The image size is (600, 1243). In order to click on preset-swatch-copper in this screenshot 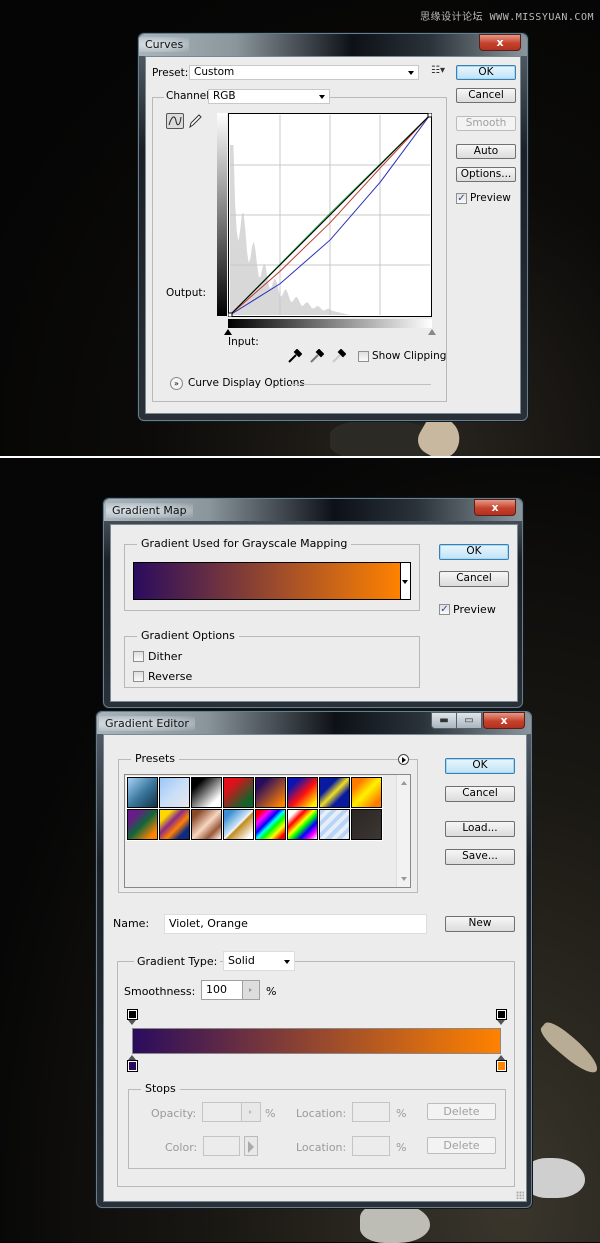, I will do `click(206, 824)`.